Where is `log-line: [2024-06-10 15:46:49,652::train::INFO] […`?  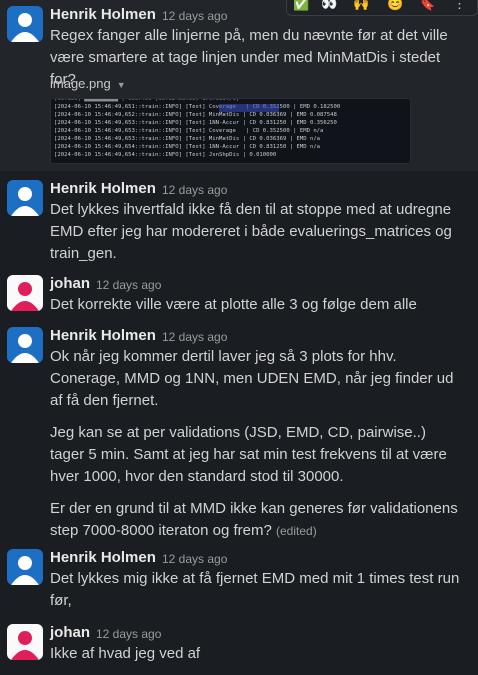
log-line: [2024-06-10 15:46:49,652::train::INFO] [… is located at coordinates (195, 115).